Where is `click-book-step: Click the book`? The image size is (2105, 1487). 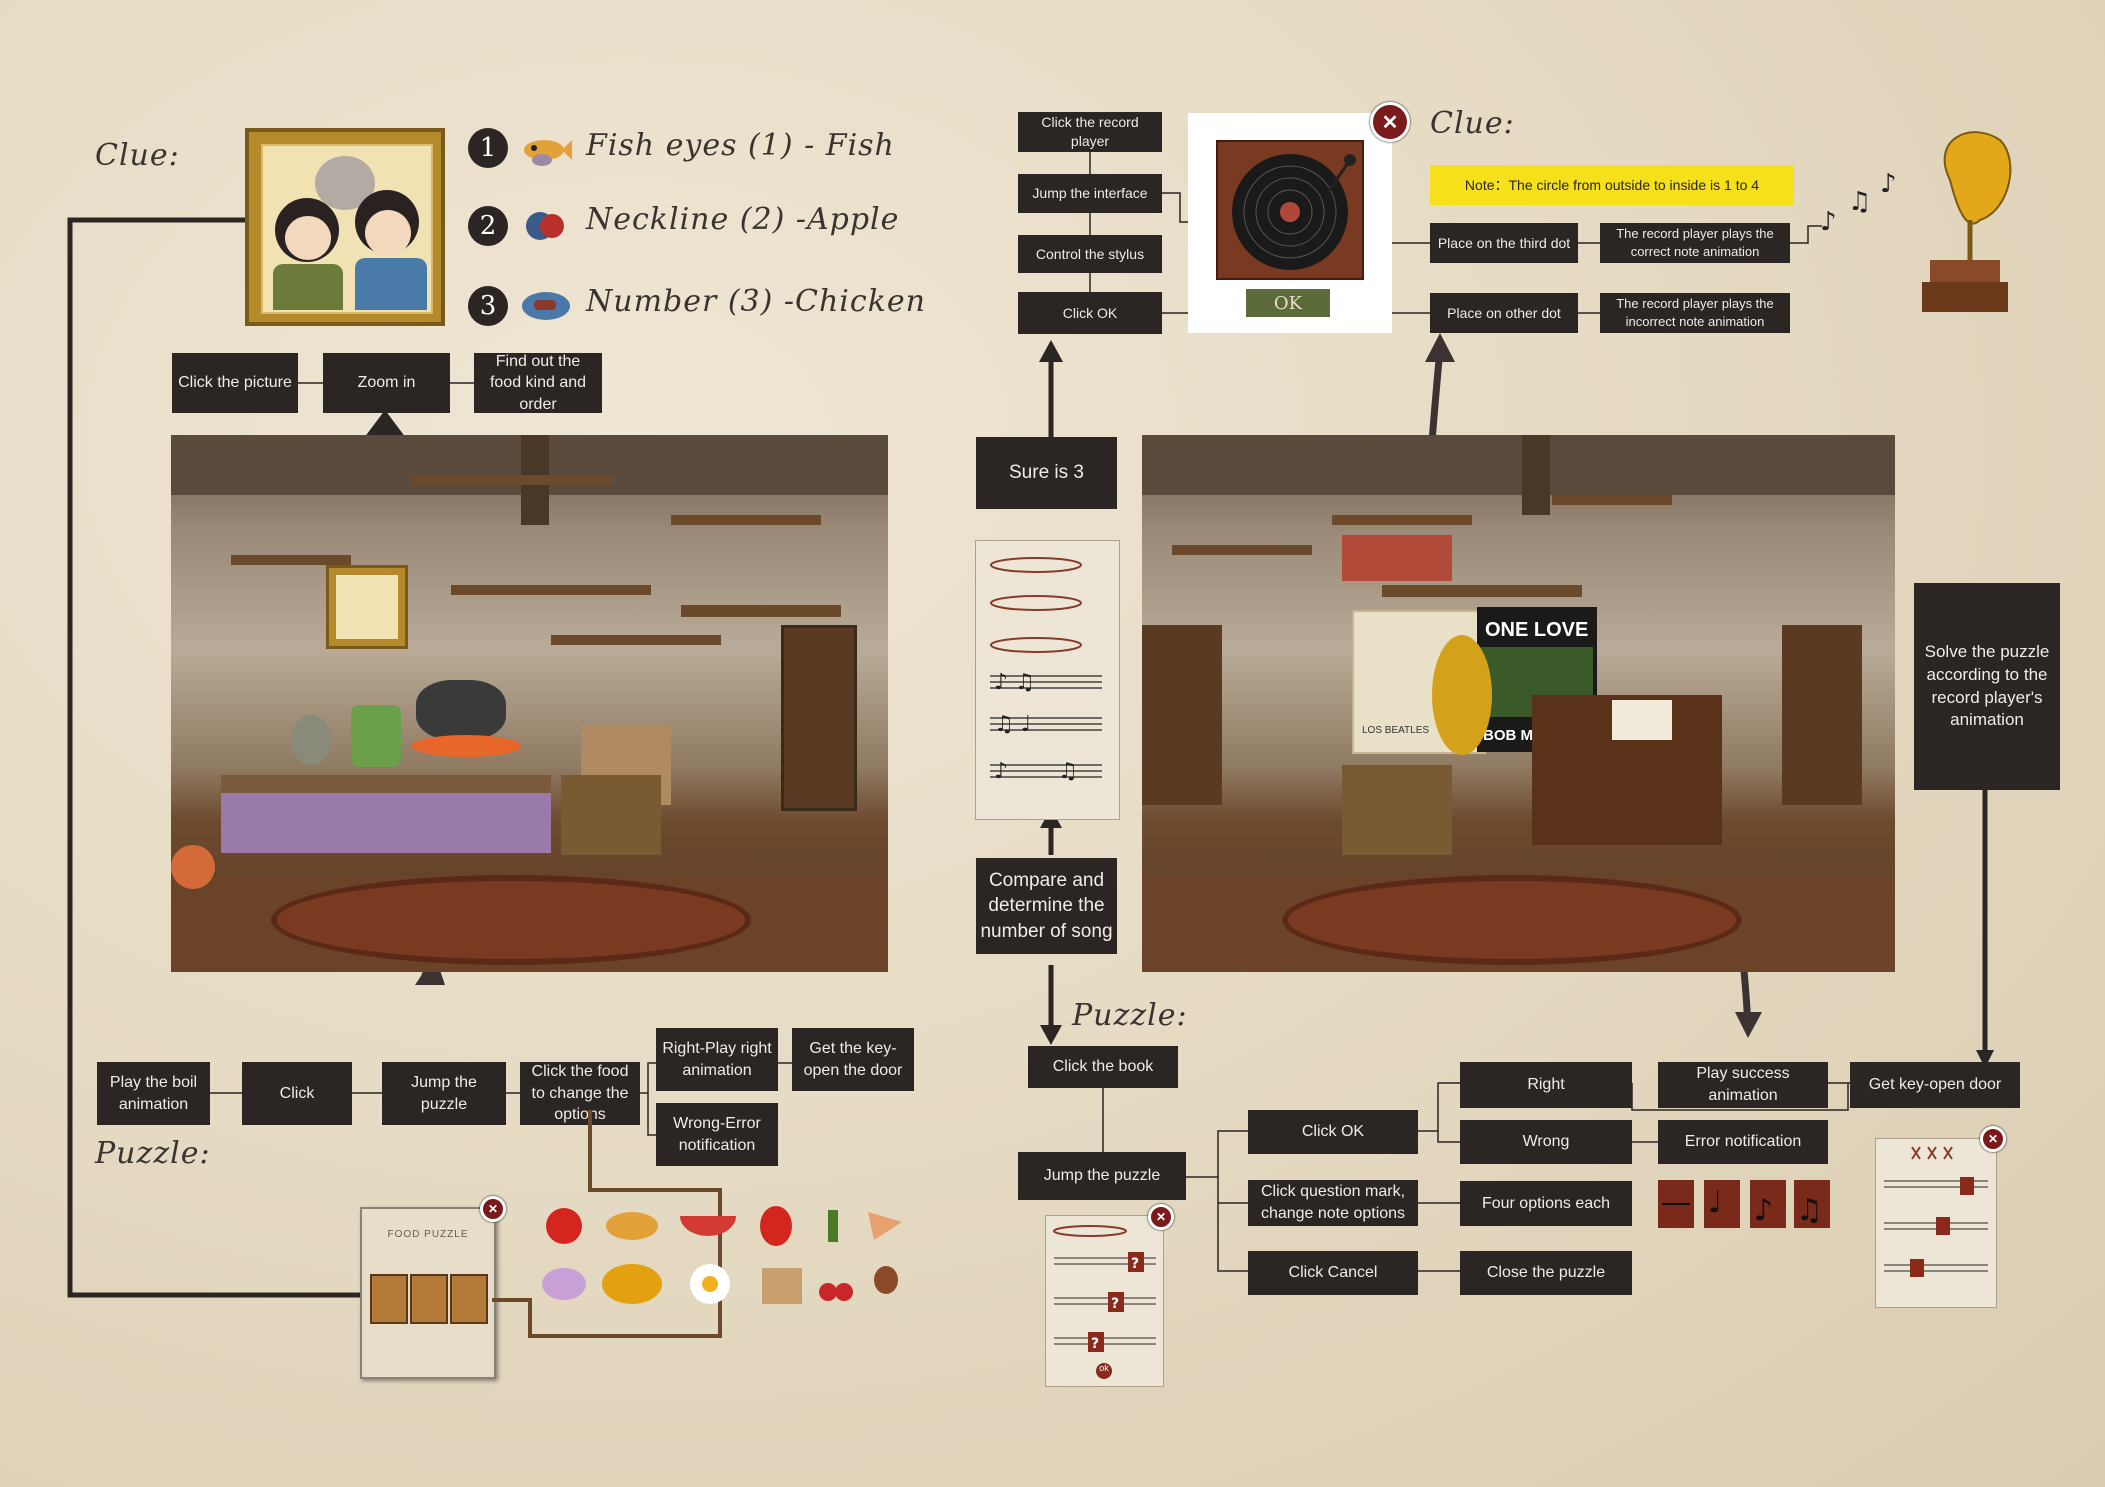 click-book-step: Click the book is located at coordinates (1103, 1067).